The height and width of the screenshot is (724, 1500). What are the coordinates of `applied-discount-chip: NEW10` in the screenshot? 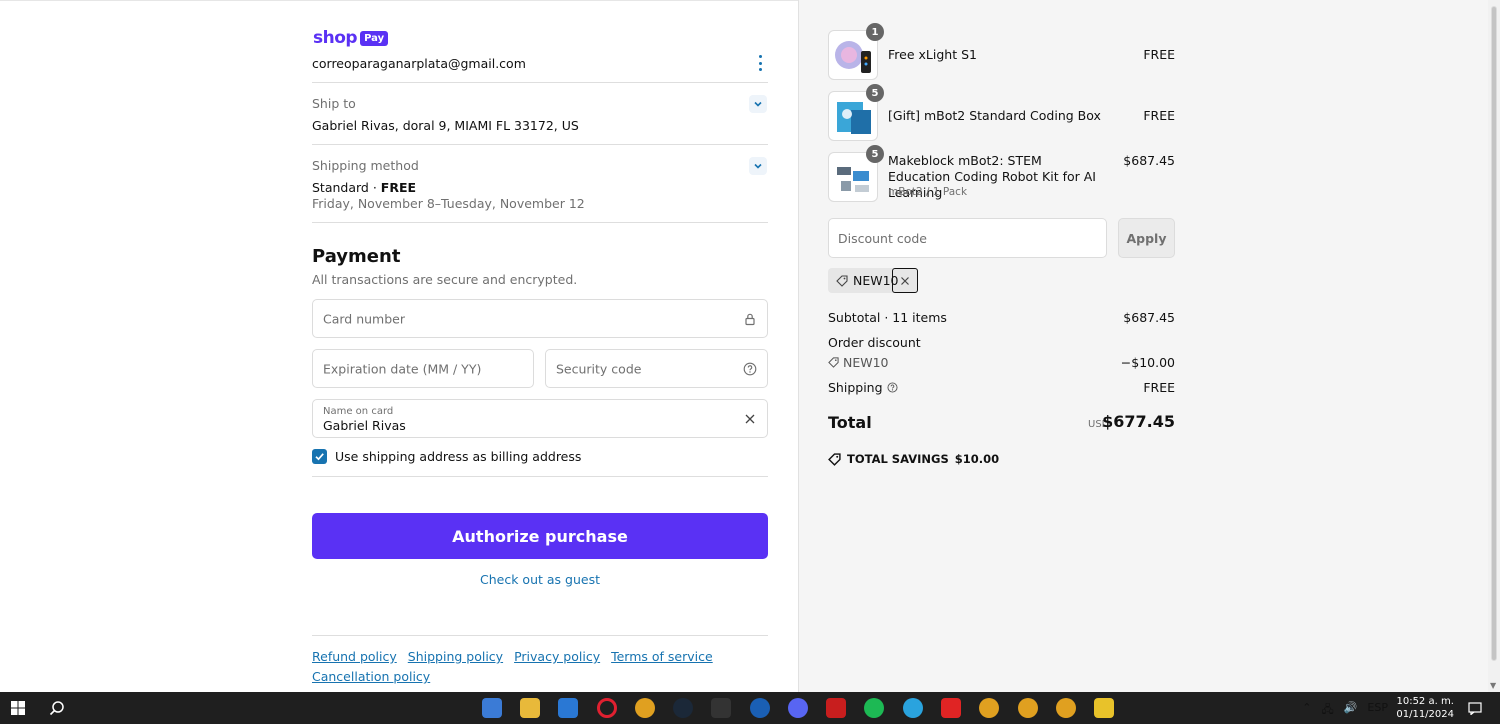 It's located at (873, 280).